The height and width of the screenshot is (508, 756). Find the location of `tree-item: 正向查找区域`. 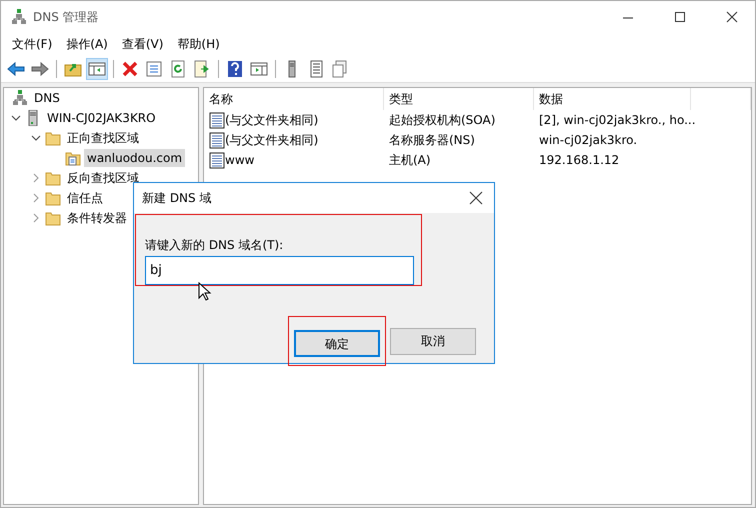

tree-item: 正向查找区域 is located at coordinates (103, 138).